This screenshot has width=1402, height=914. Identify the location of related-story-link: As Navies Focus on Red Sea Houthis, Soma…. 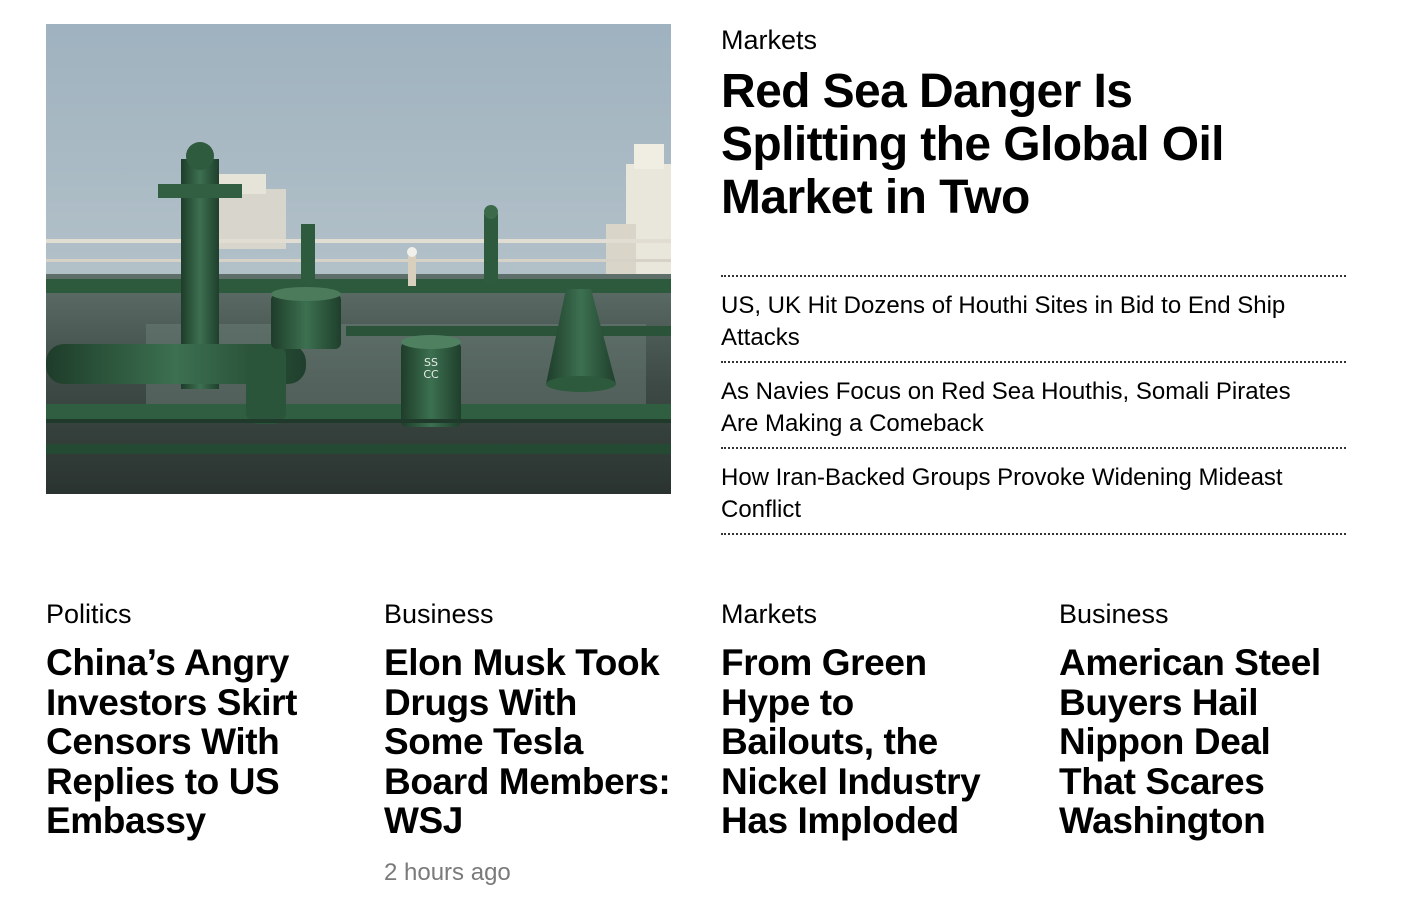
(1033, 406).